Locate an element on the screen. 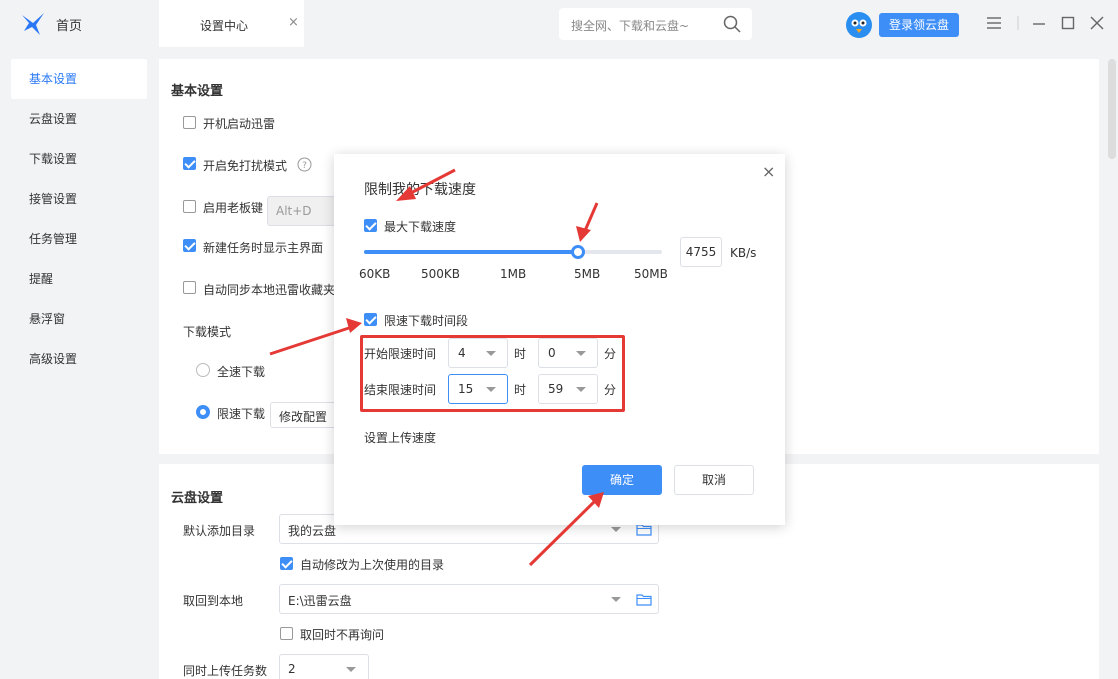 Image resolution: width=1118 pixels, height=679 pixels. cancel-button: 取消 is located at coordinates (714, 480).